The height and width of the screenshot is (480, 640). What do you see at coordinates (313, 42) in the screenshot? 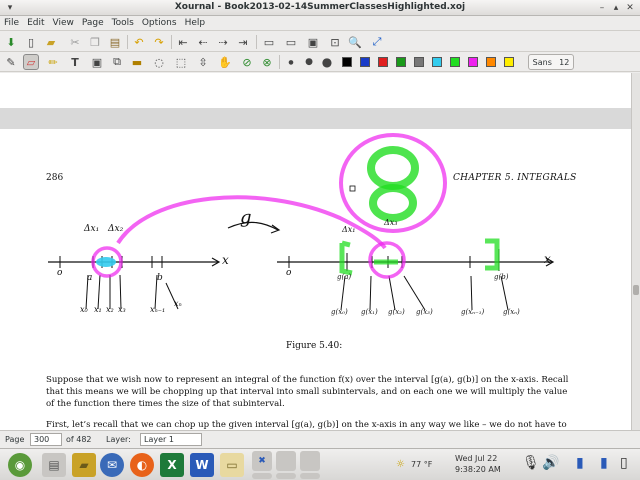
I see `zoom-in-icon: ▣` at bounding box center [313, 42].